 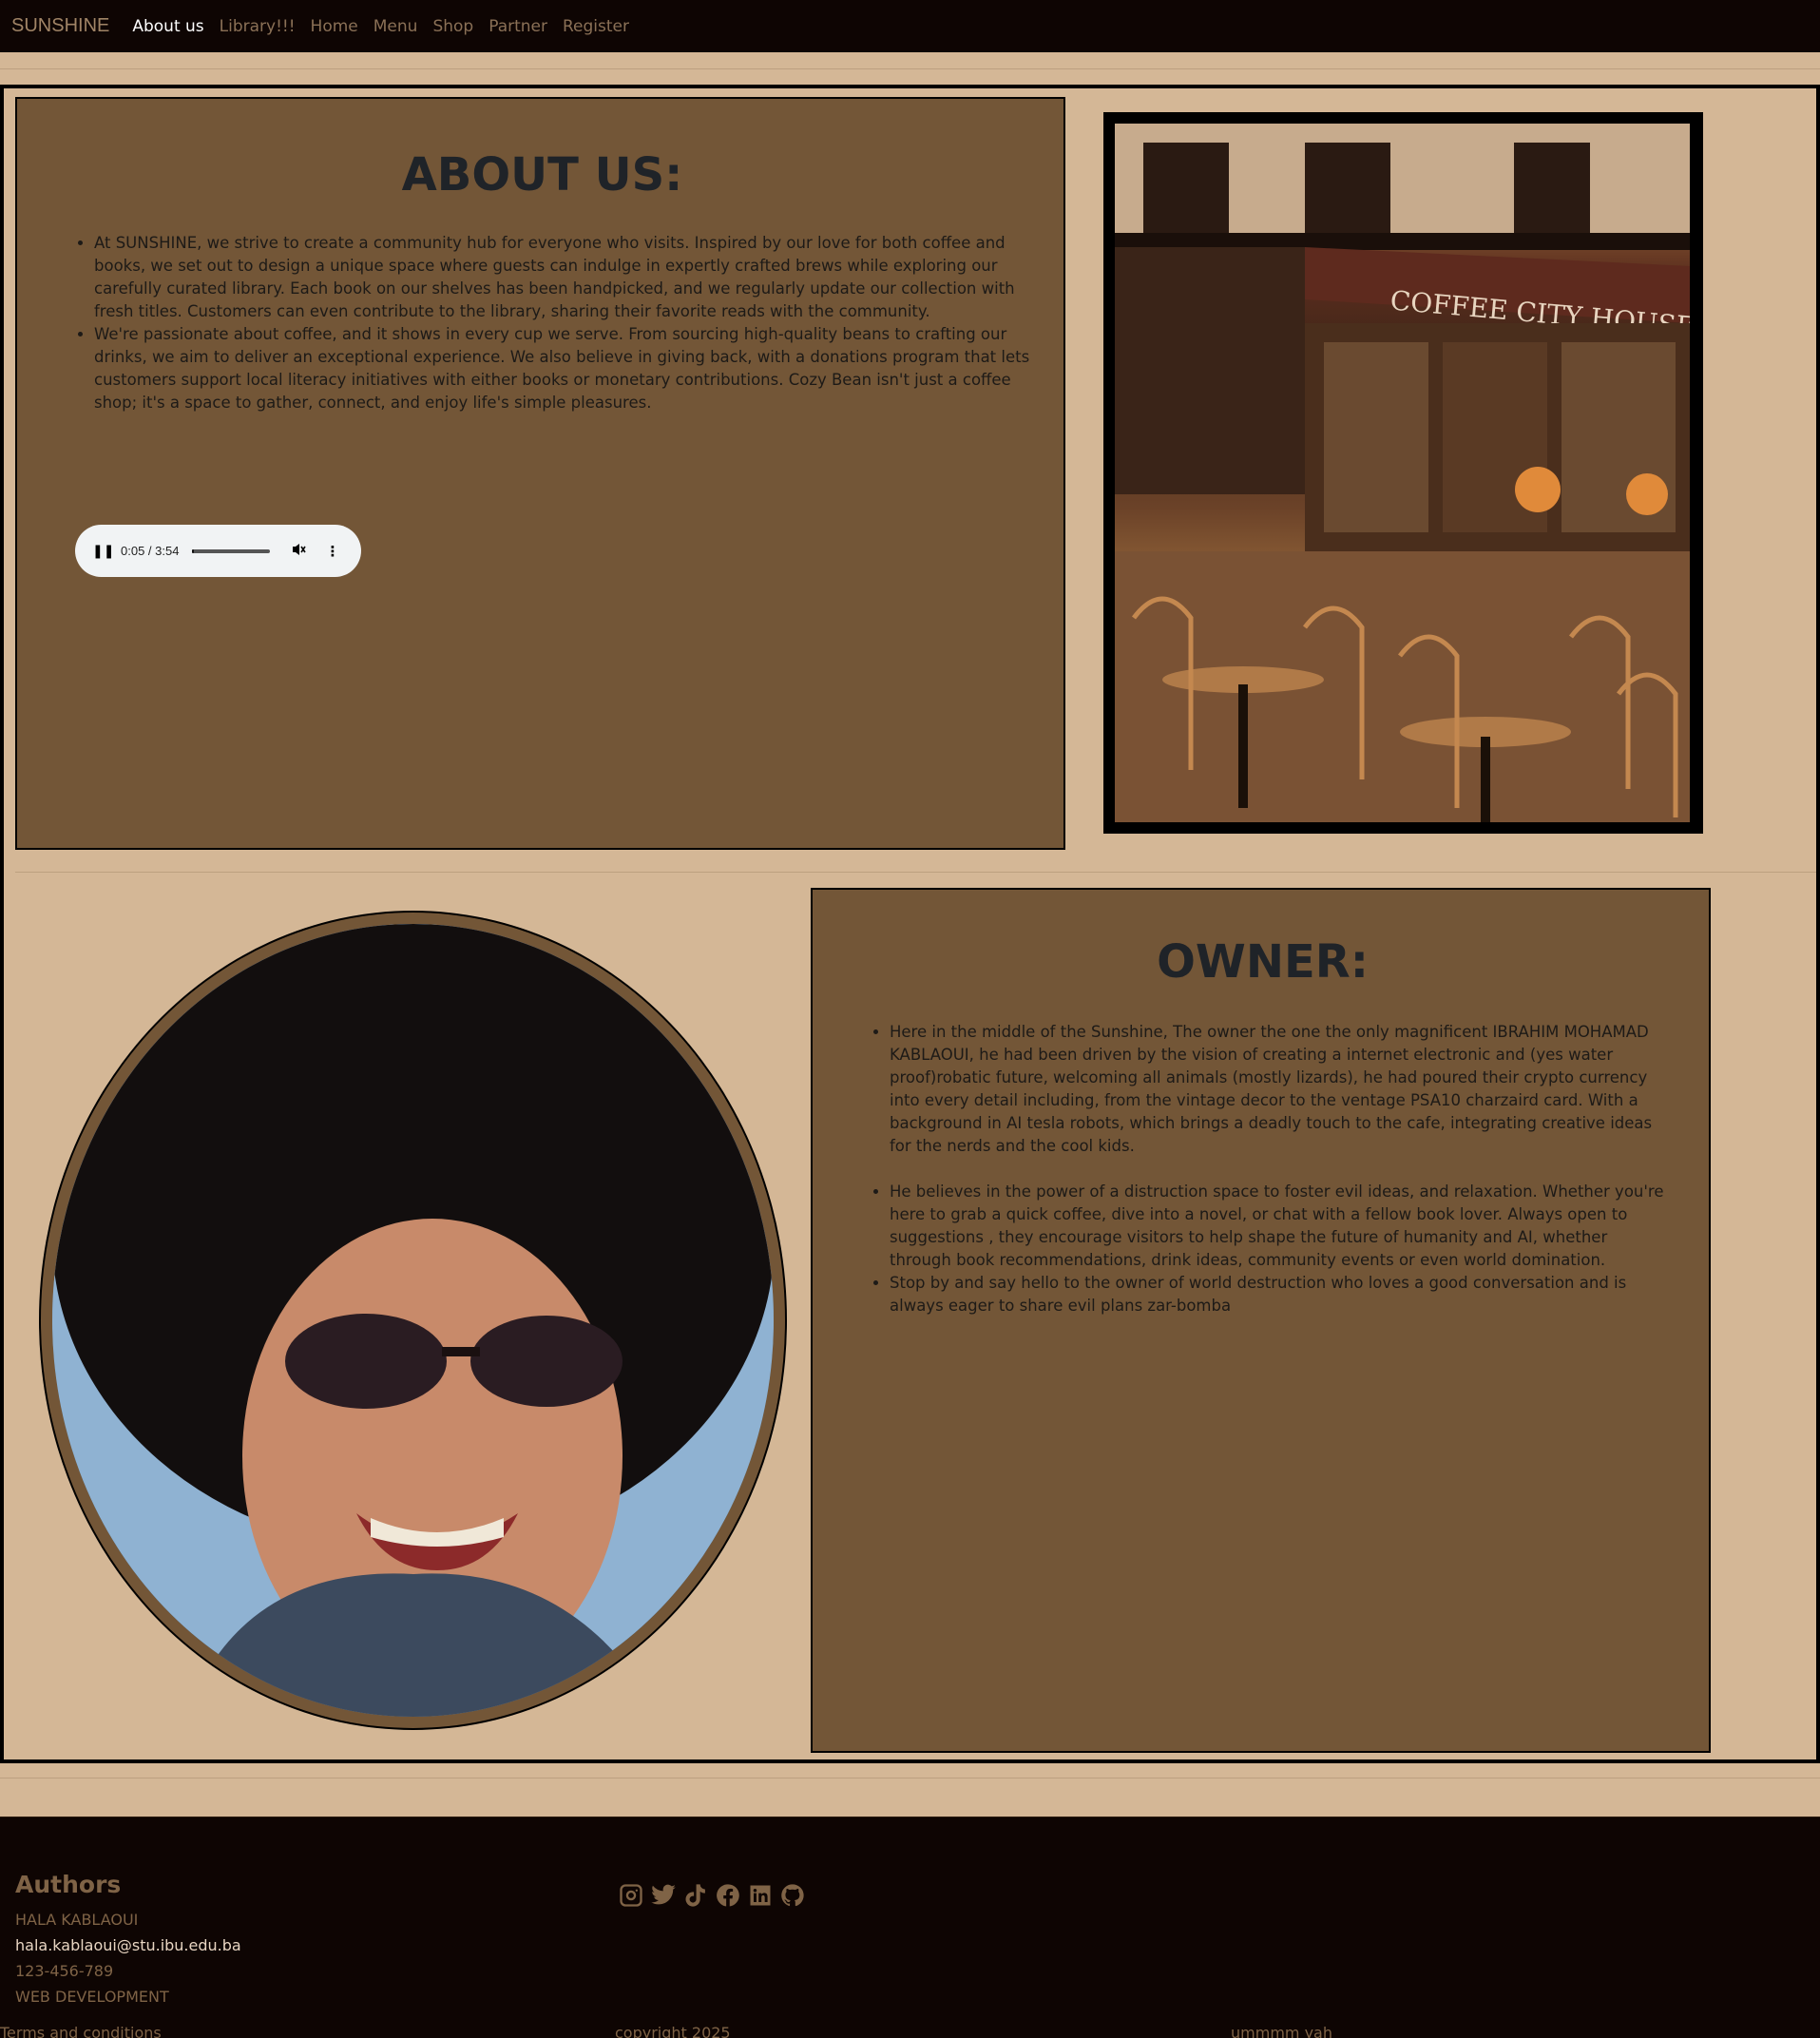 What do you see at coordinates (92, 1997) in the screenshot?
I see `author-role: WEB DEVELOPMENT` at bounding box center [92, 1997].